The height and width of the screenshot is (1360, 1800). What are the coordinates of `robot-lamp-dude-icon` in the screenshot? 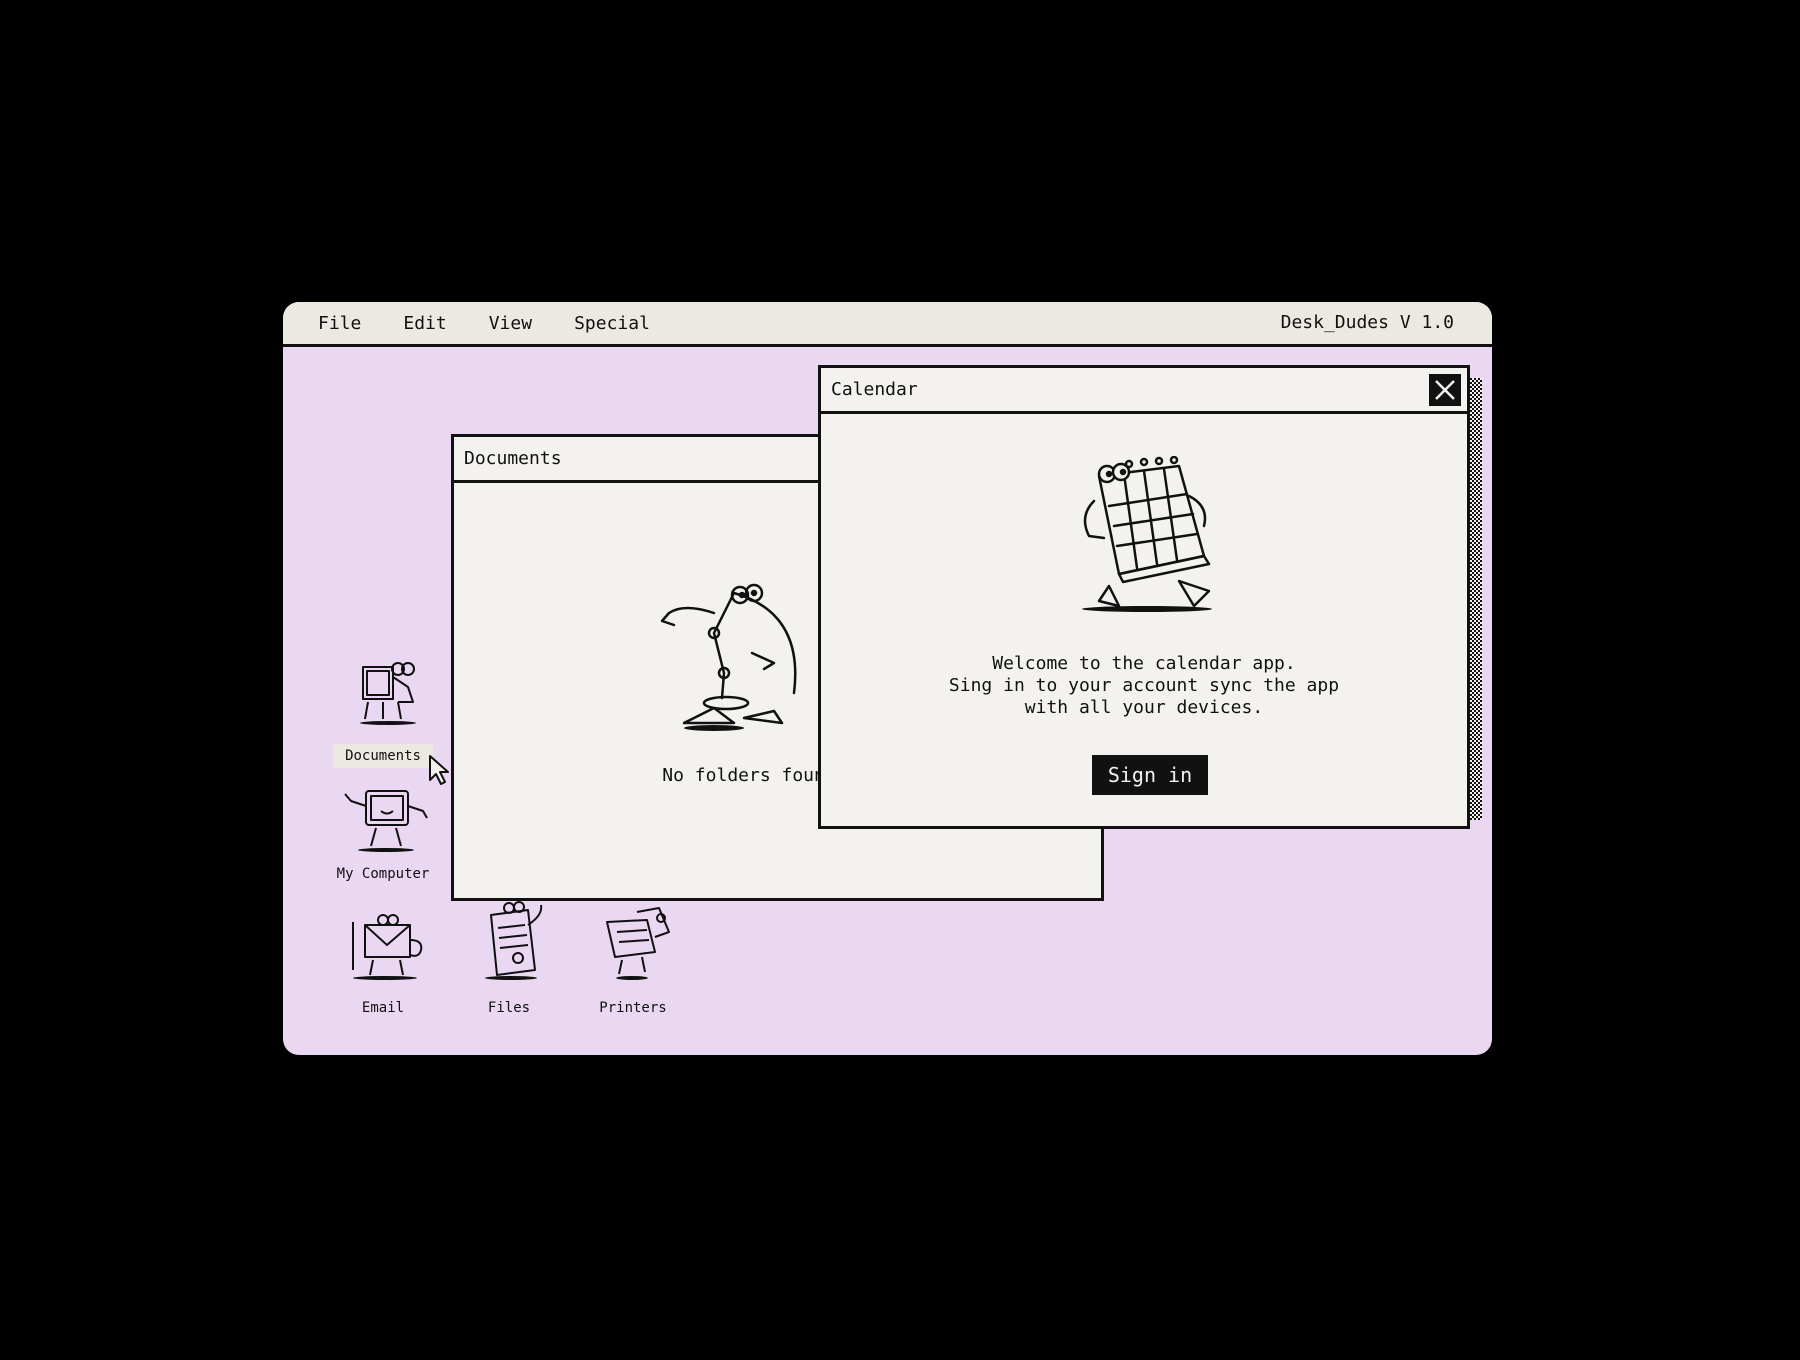 It's located at (728, 657).